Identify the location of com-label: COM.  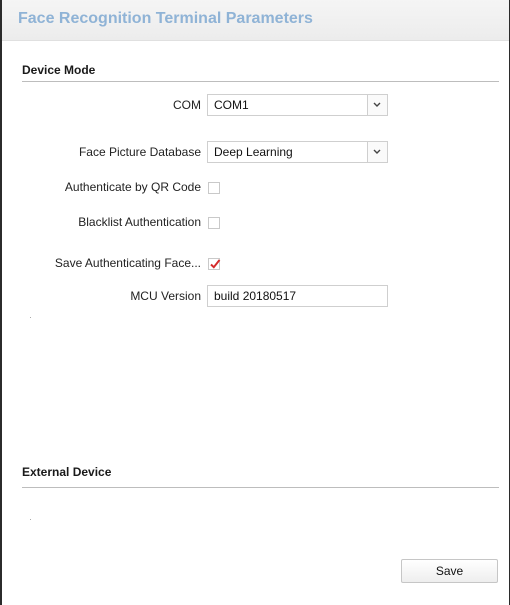
(187, 105).